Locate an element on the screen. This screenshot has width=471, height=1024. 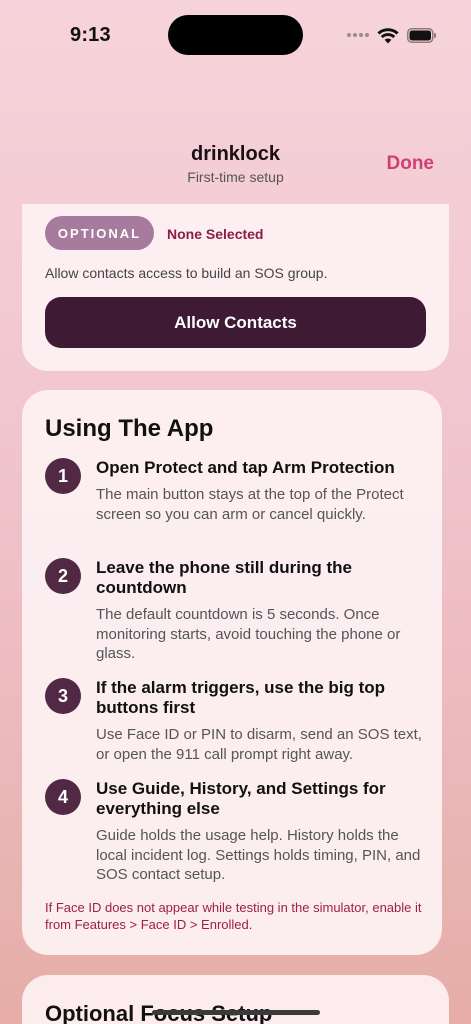
status-time: 9:13 is located at coordinates (90, 35).